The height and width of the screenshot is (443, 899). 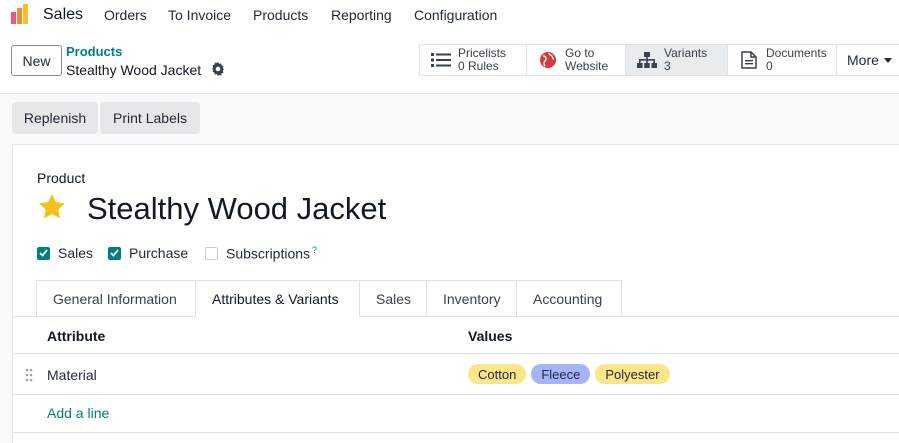 What do you see at coordinates (280, 15) in the screenshot?
I see `menu-products: Products` at bounding box center [280, 15].